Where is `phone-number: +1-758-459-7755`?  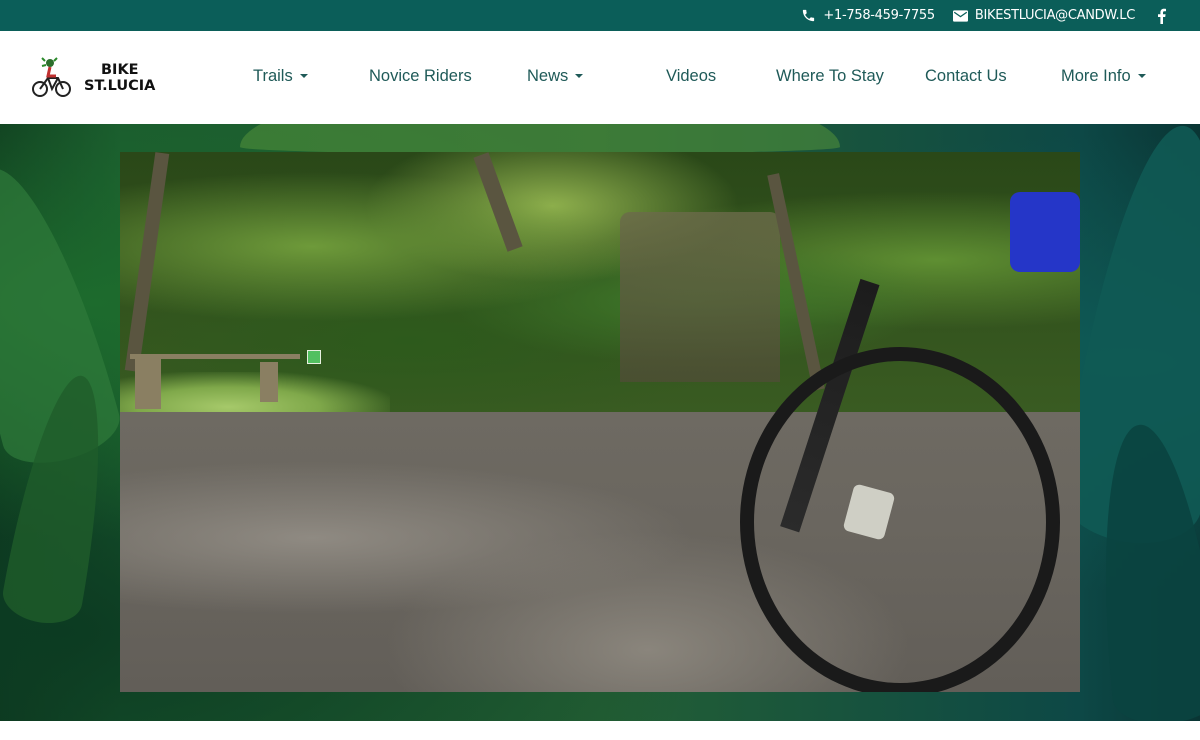 phone-number: +1-758-459-7755 is located at coordinates (879, 15).